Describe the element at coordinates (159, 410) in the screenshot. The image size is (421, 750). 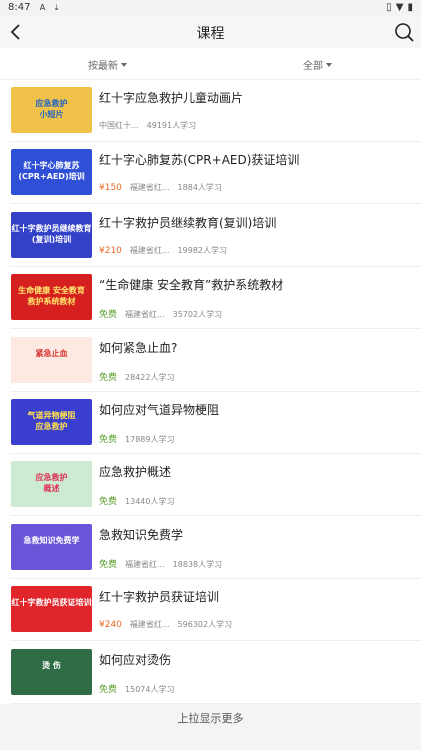
I see `course-title: 如何应对气道异物梗阻` at that location.